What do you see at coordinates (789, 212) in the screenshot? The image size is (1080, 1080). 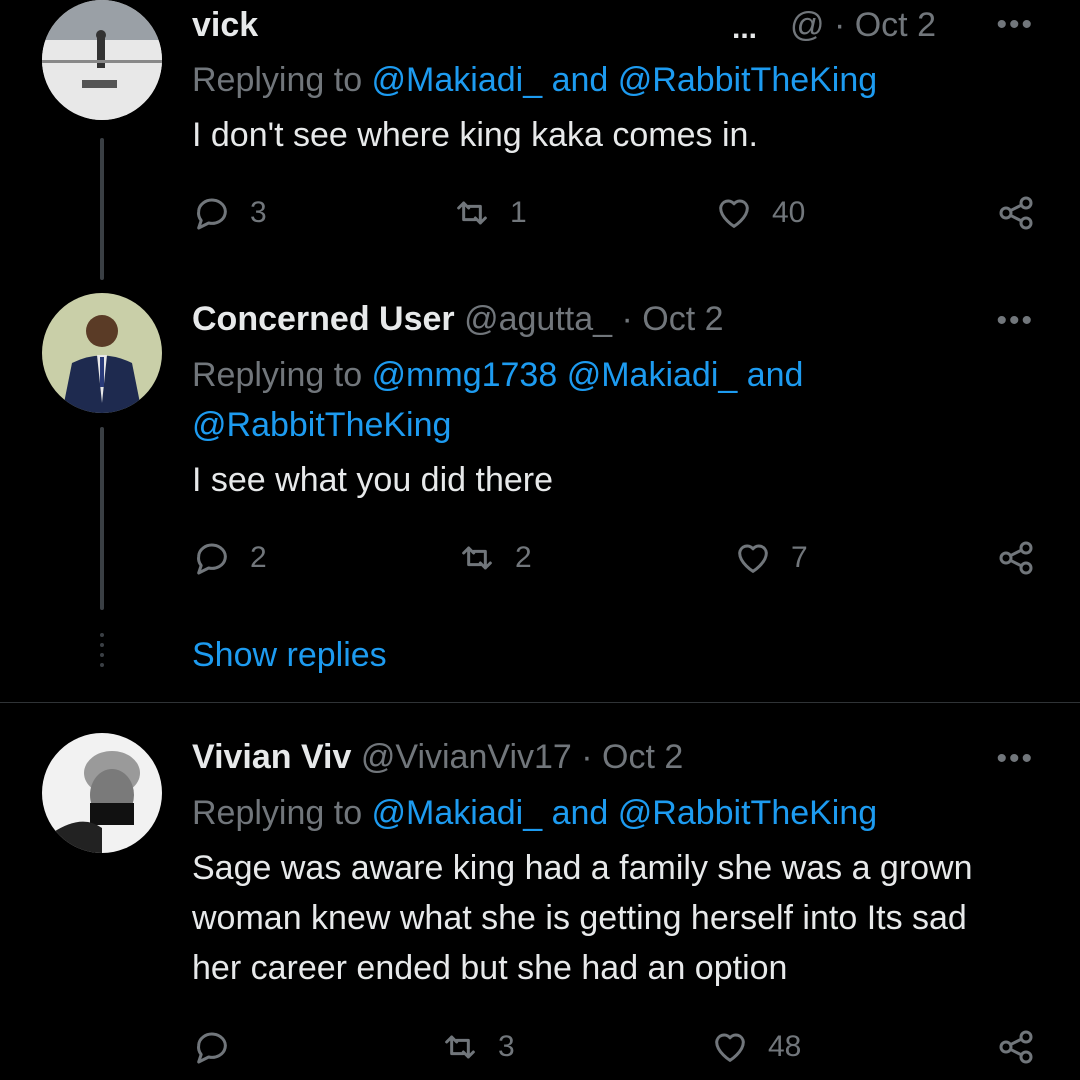 I see `like-count: 40` at bounding box center [789, 212].